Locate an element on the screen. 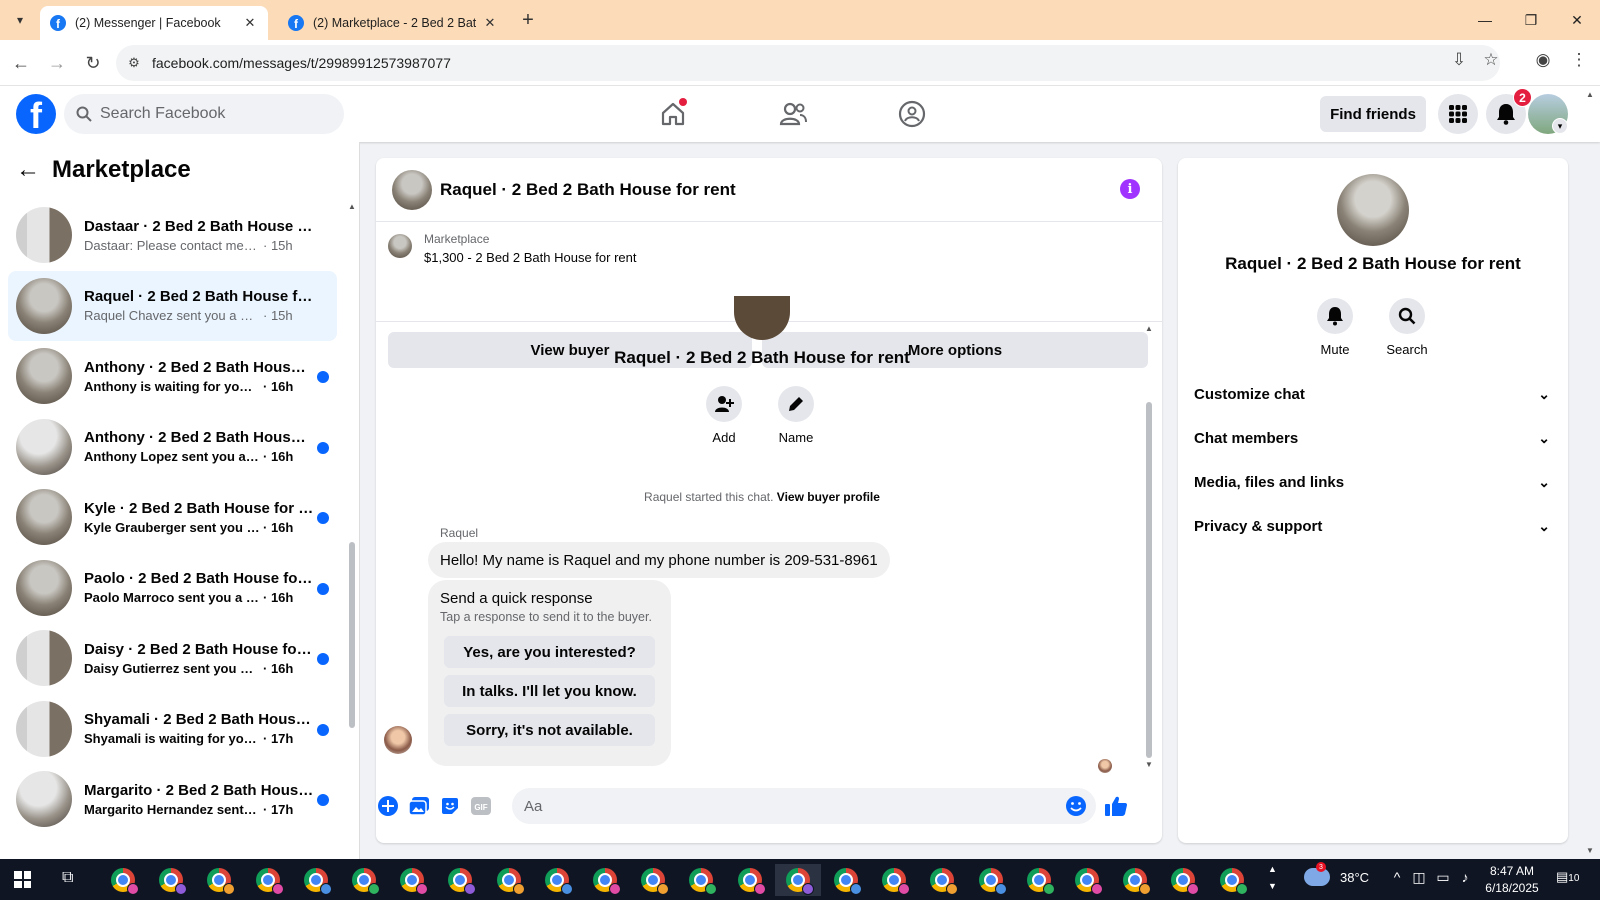 Image resolution: width=1600 pixels, height=900 pixels. add-people-button: Add is located at coordinates (724, 415).